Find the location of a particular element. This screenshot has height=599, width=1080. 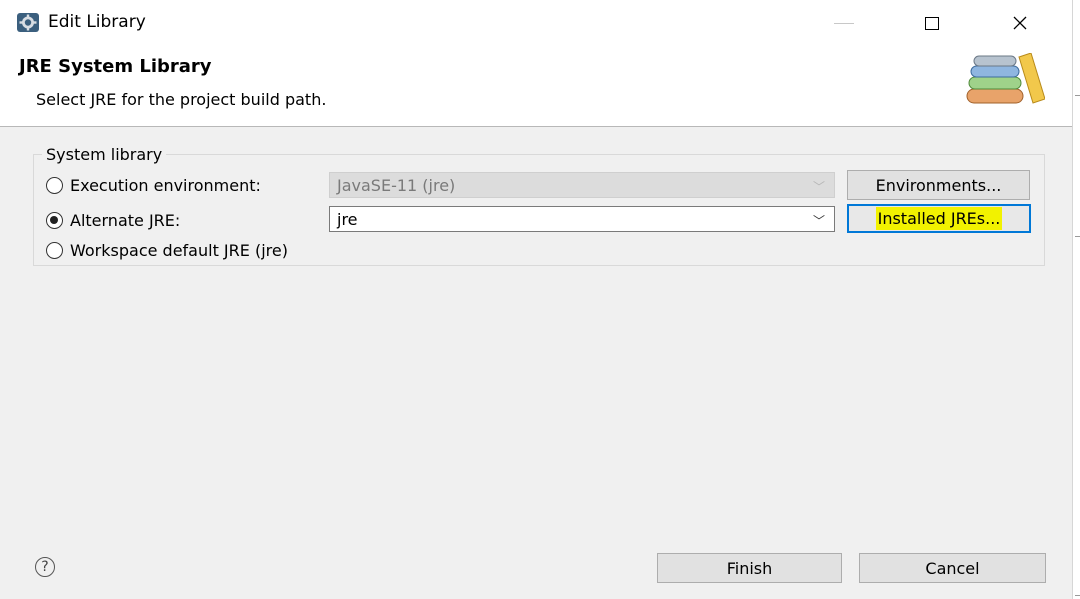

close-button is located at coordinates (1020, 23).